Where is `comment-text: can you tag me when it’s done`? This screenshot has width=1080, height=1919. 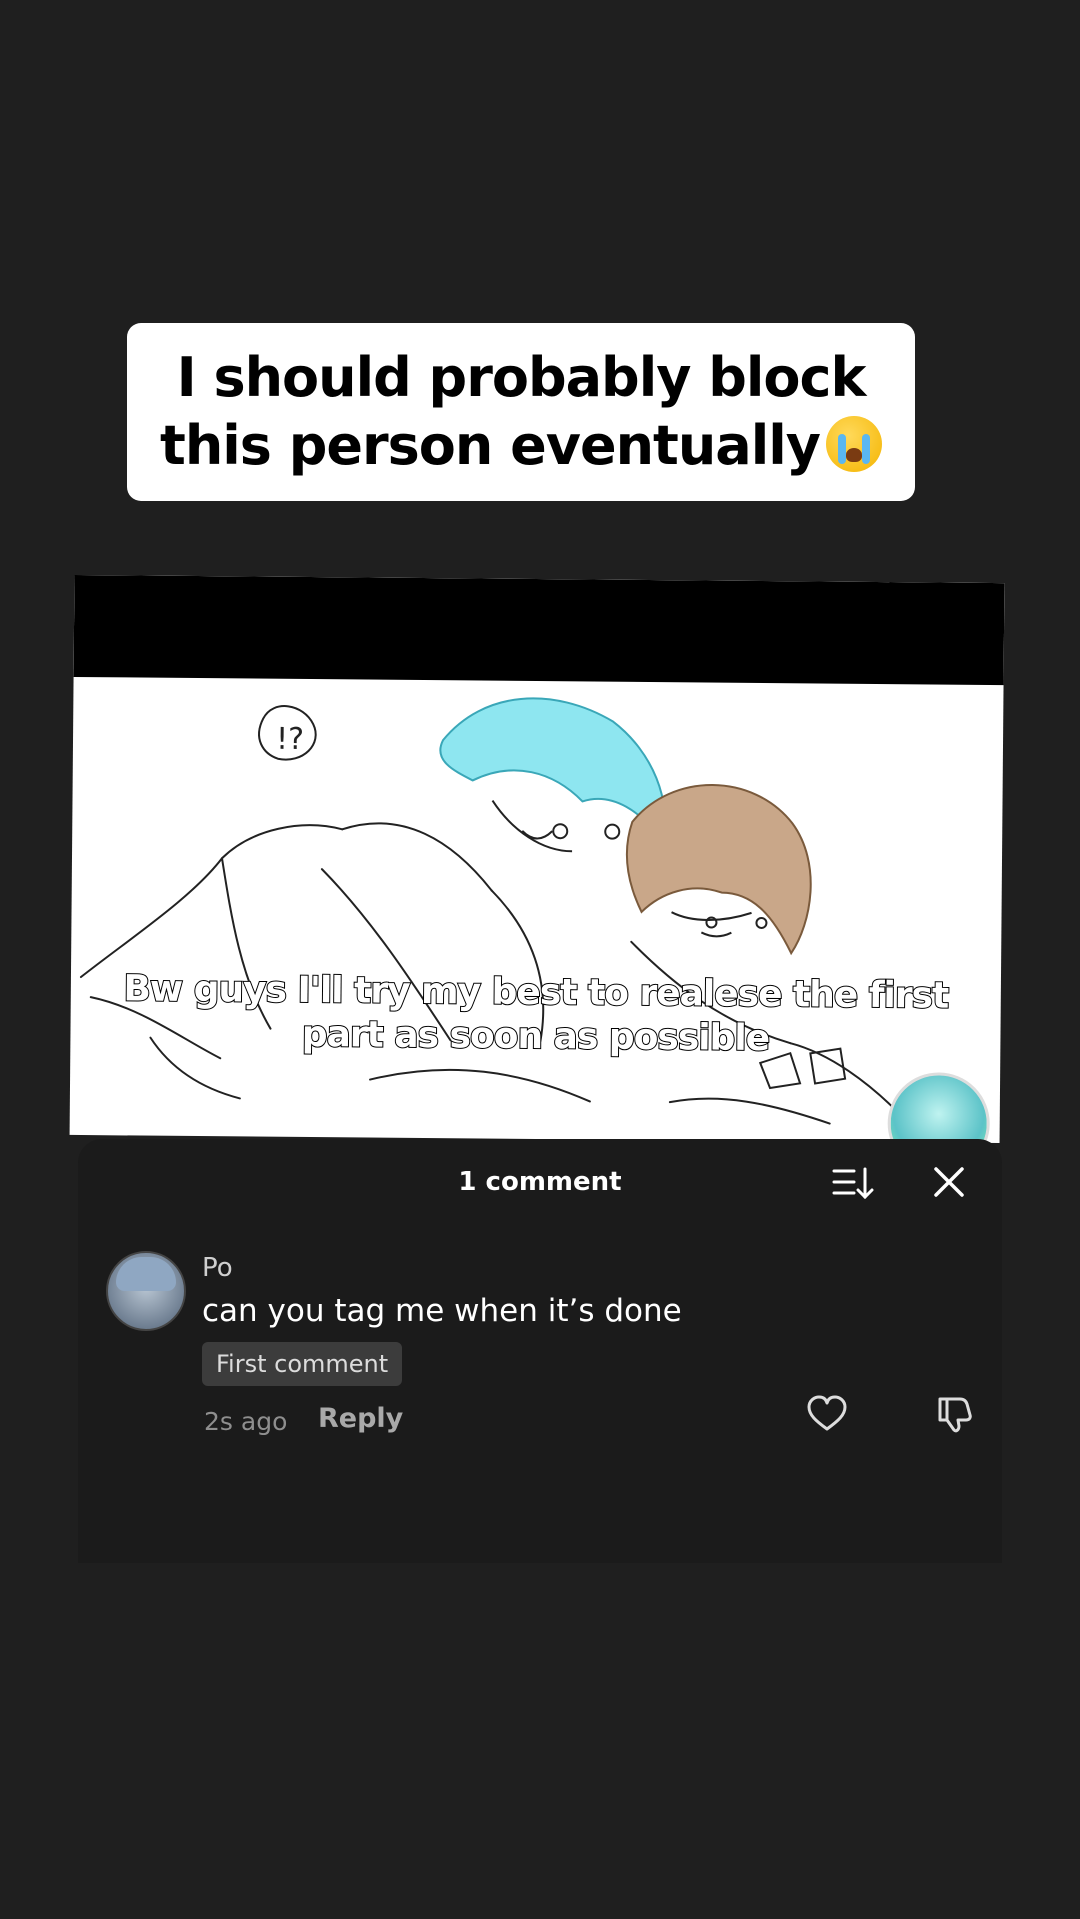
comment-text: can you tag me when it’s done is located at coordinates (442, 1311).